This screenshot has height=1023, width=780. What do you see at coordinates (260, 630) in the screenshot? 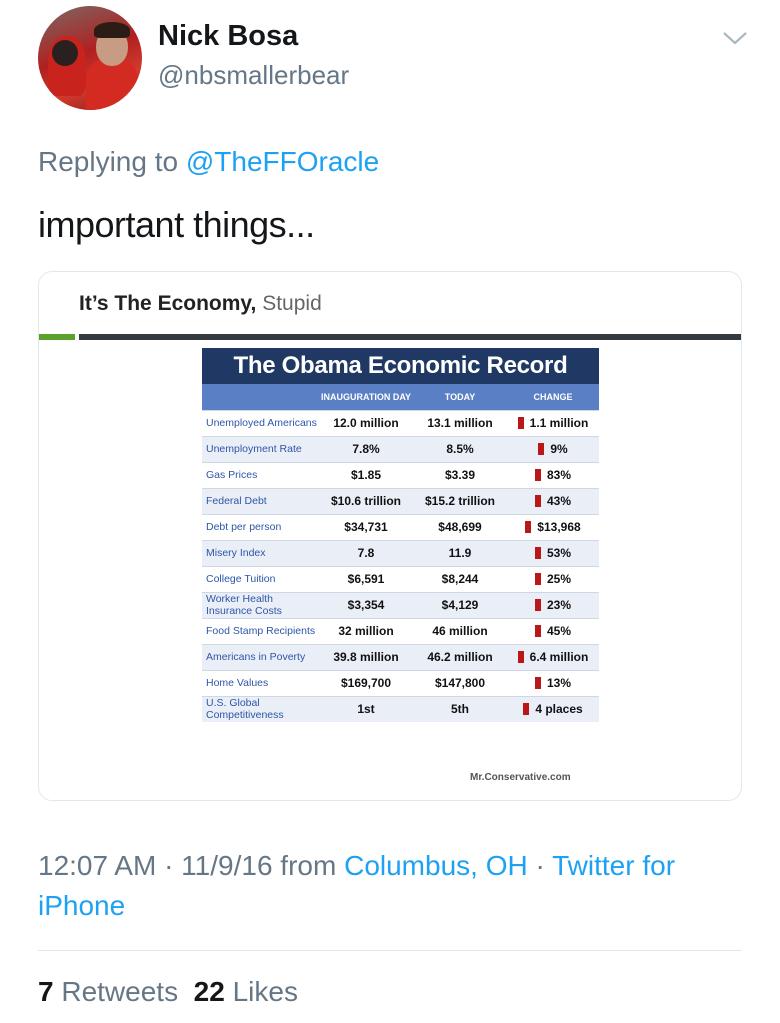
I see `row-label: Food Stamp Recipients` at bounding box center [260, 630].